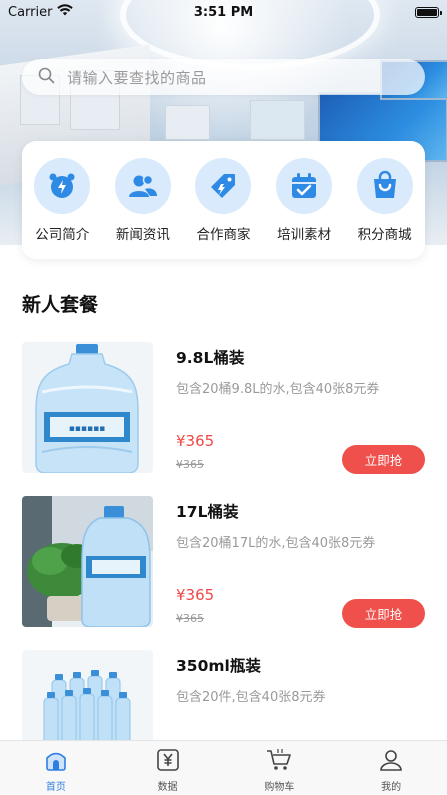 The width and height of the screenshot is (447, 795). What do you see at coordinates (207, 512) in the screenshot?
I see `product-name: 17L桶装` at bounding box center [207, 512].